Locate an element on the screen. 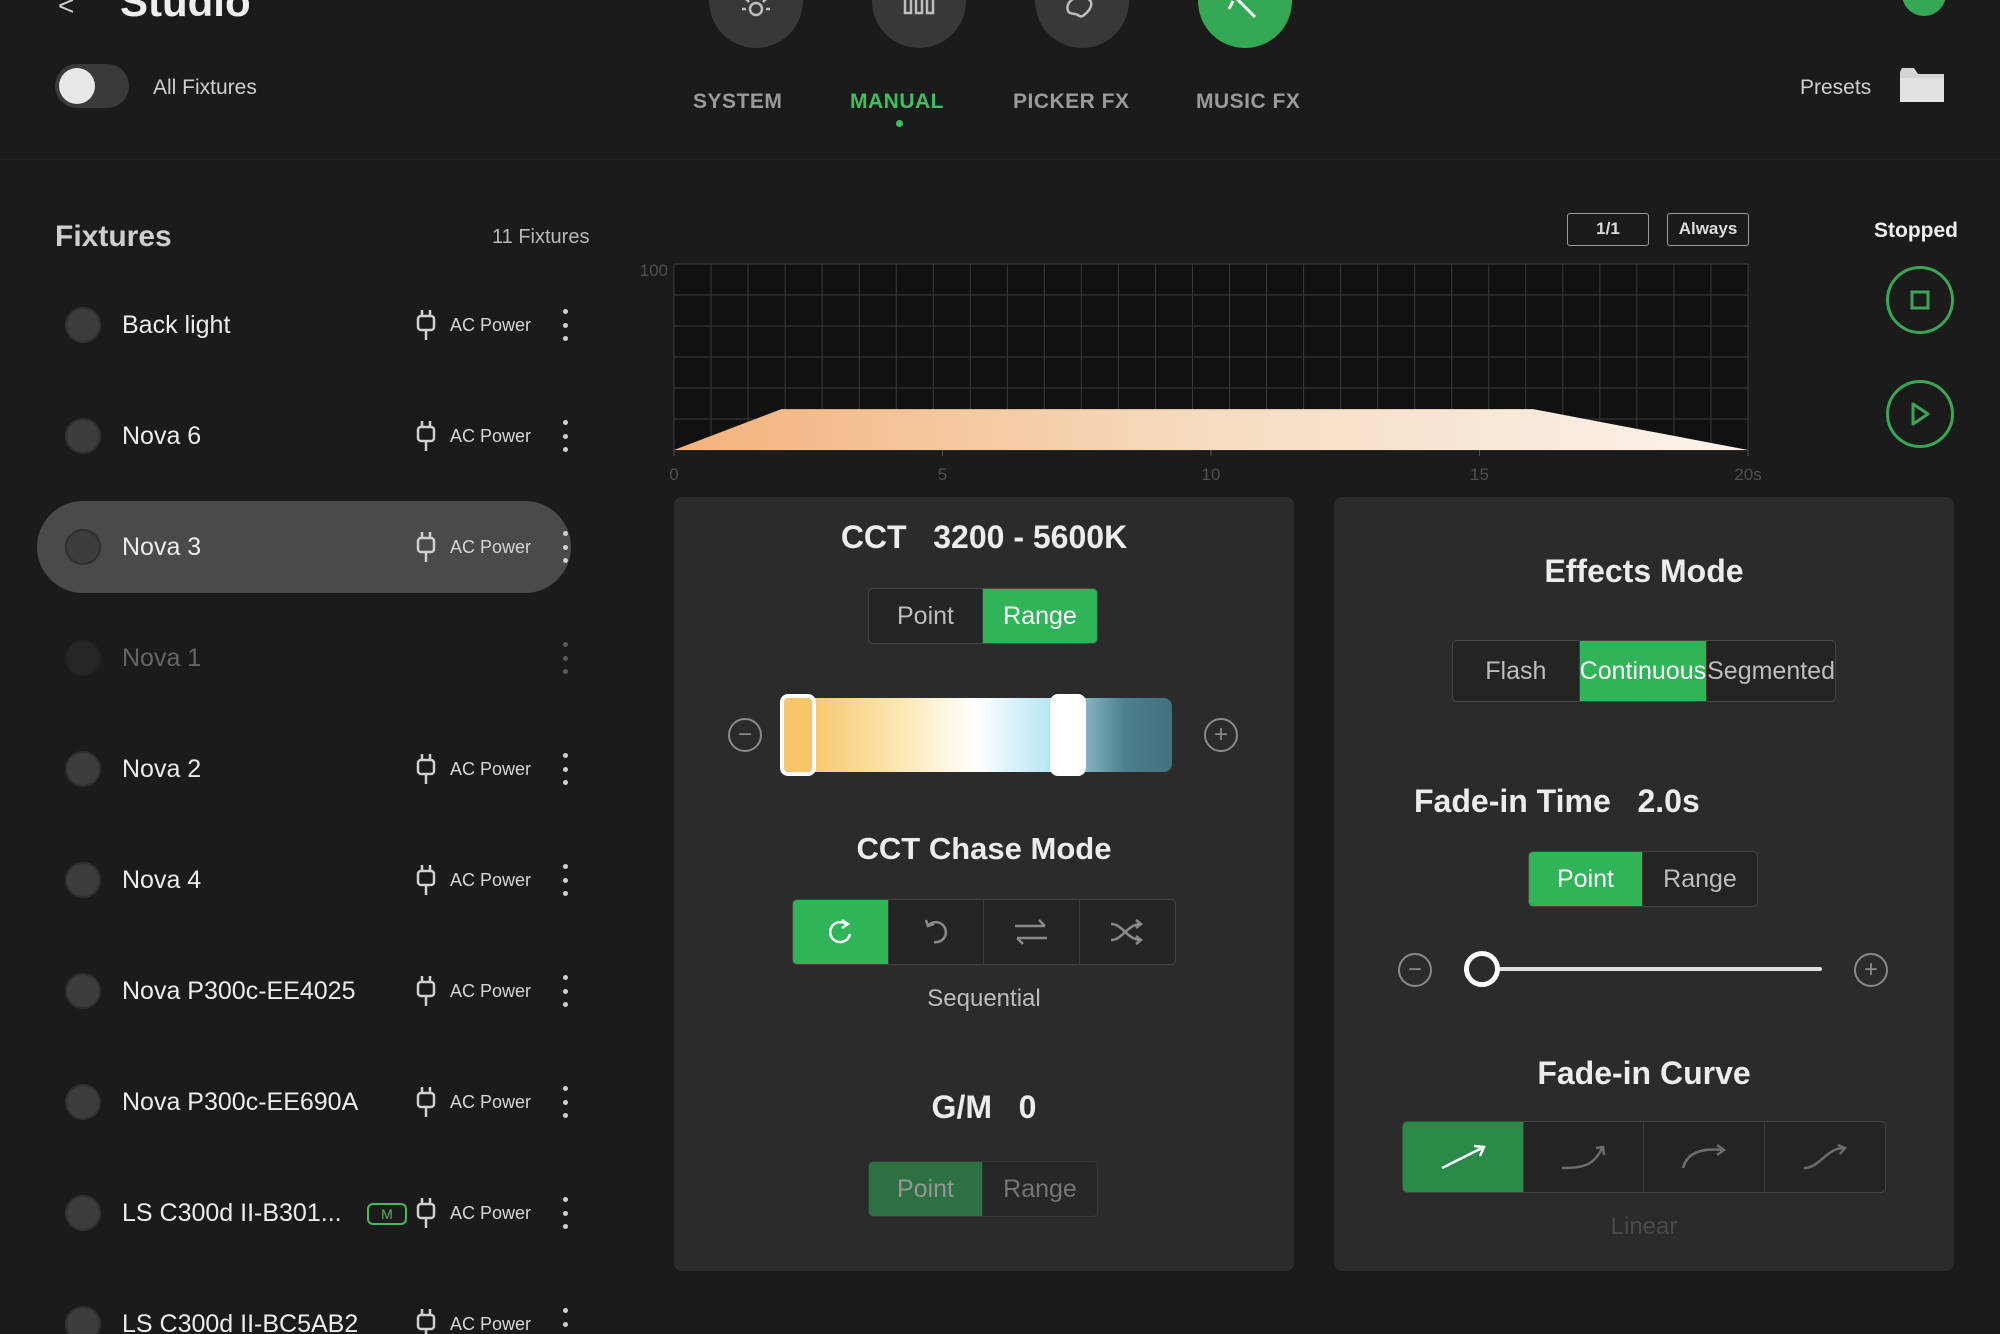 The height and width of the screenshot is (1334, 2000). manual-badge: M is located at coordinates (387, 1214).